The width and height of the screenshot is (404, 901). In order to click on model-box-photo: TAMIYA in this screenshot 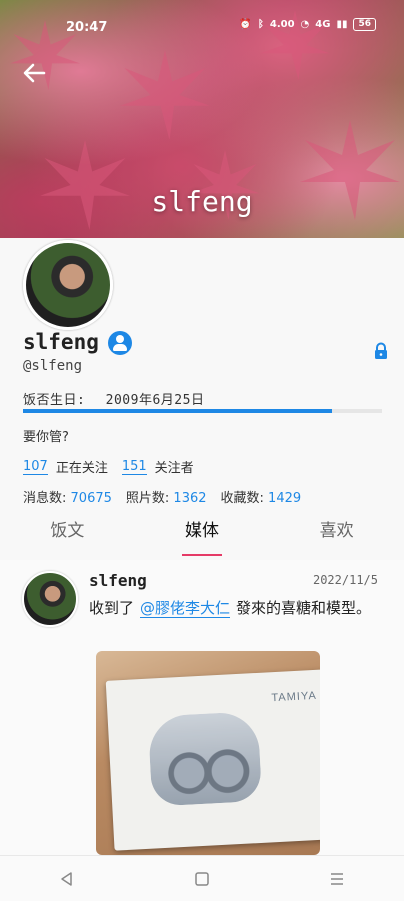, I will do `click(212, 760)`.